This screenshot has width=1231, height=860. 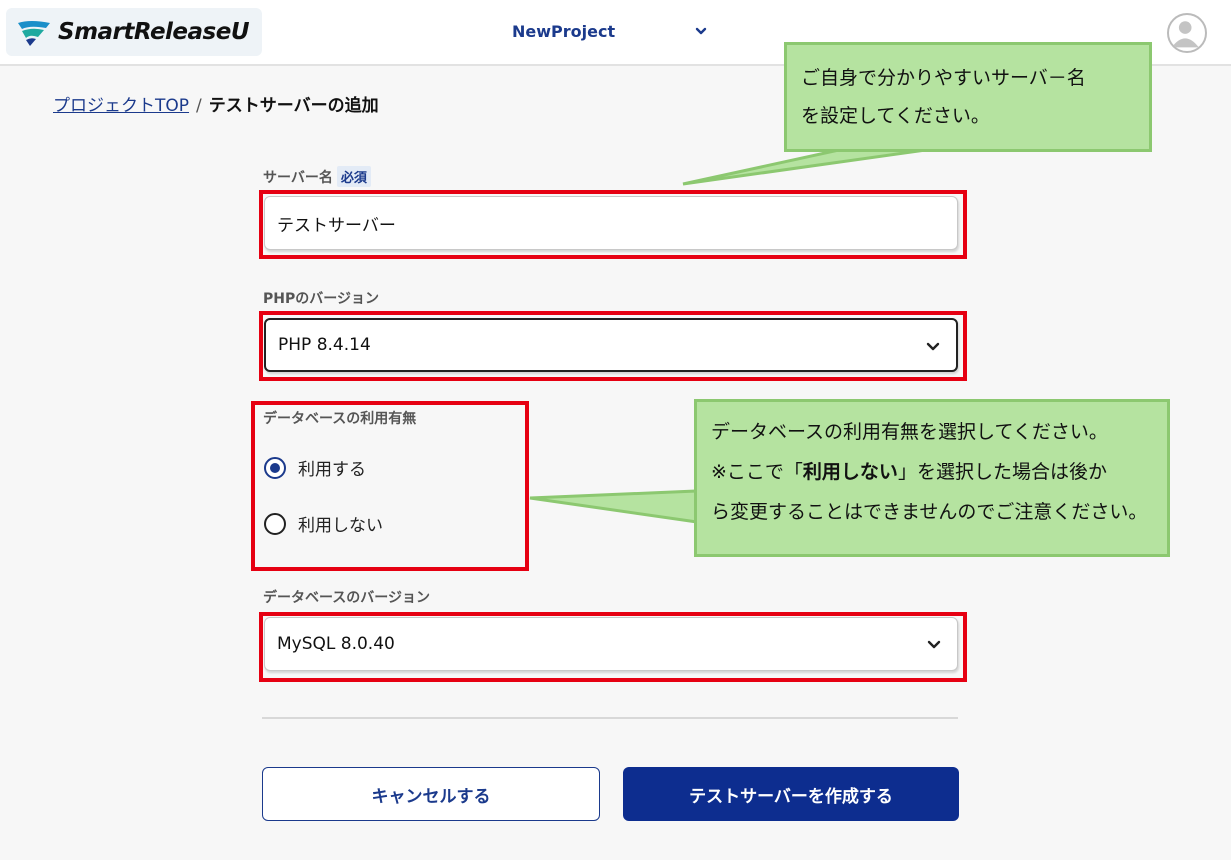 I want to click on callout-db-line2-post: 」を選択した場合は後か, so click(x=1002, y=472).